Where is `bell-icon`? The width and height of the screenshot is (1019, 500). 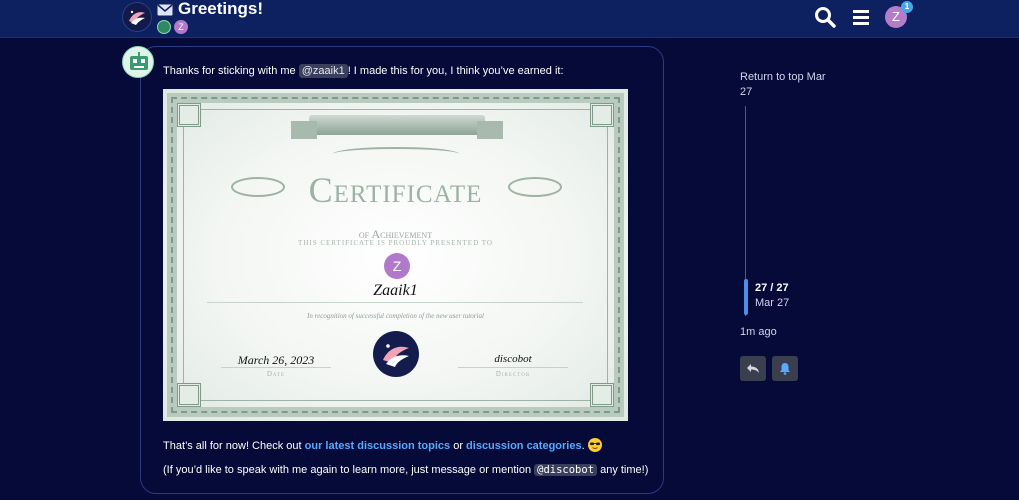
bell-icon is located at coordinates (785, 369).